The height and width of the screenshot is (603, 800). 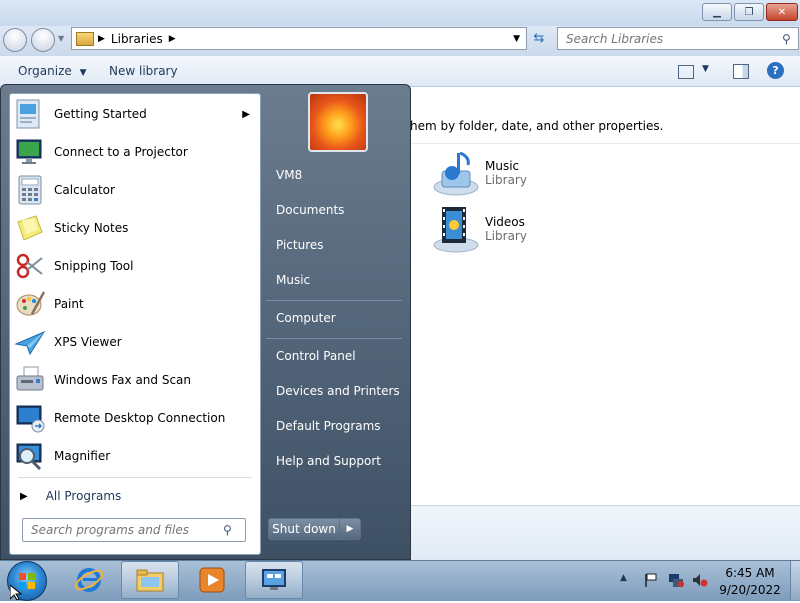 What do you see at coordinates (140, 418) in the screenshot?
I see `program-label: Remote Desktop Connection` at bounding box center [140, 418].